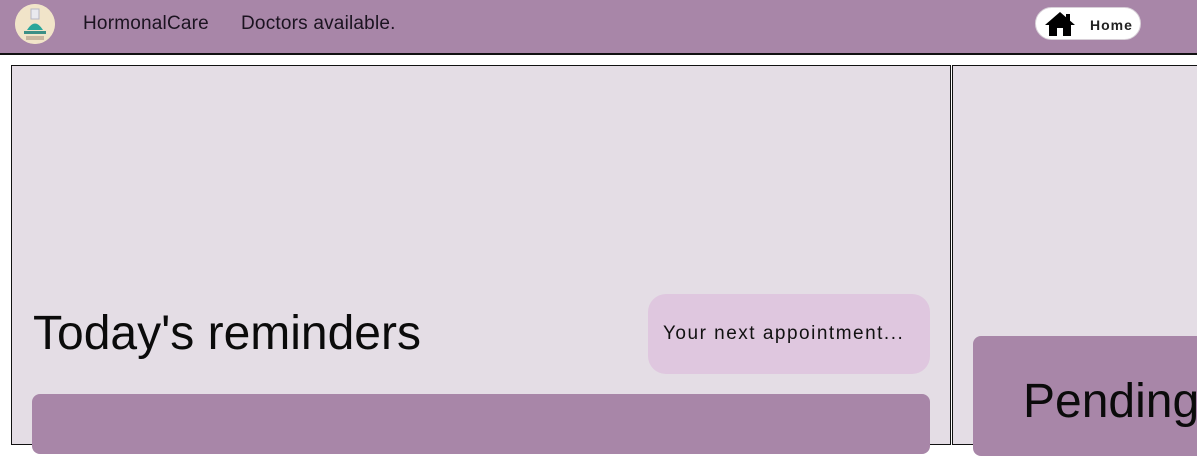 Image resolution: width=1197 pixels, height=456 pixels. What do you see at coordinates (1111, 25) in the screenshot?
I see `home-button-label: Home` at bounding box center [1111, 25].